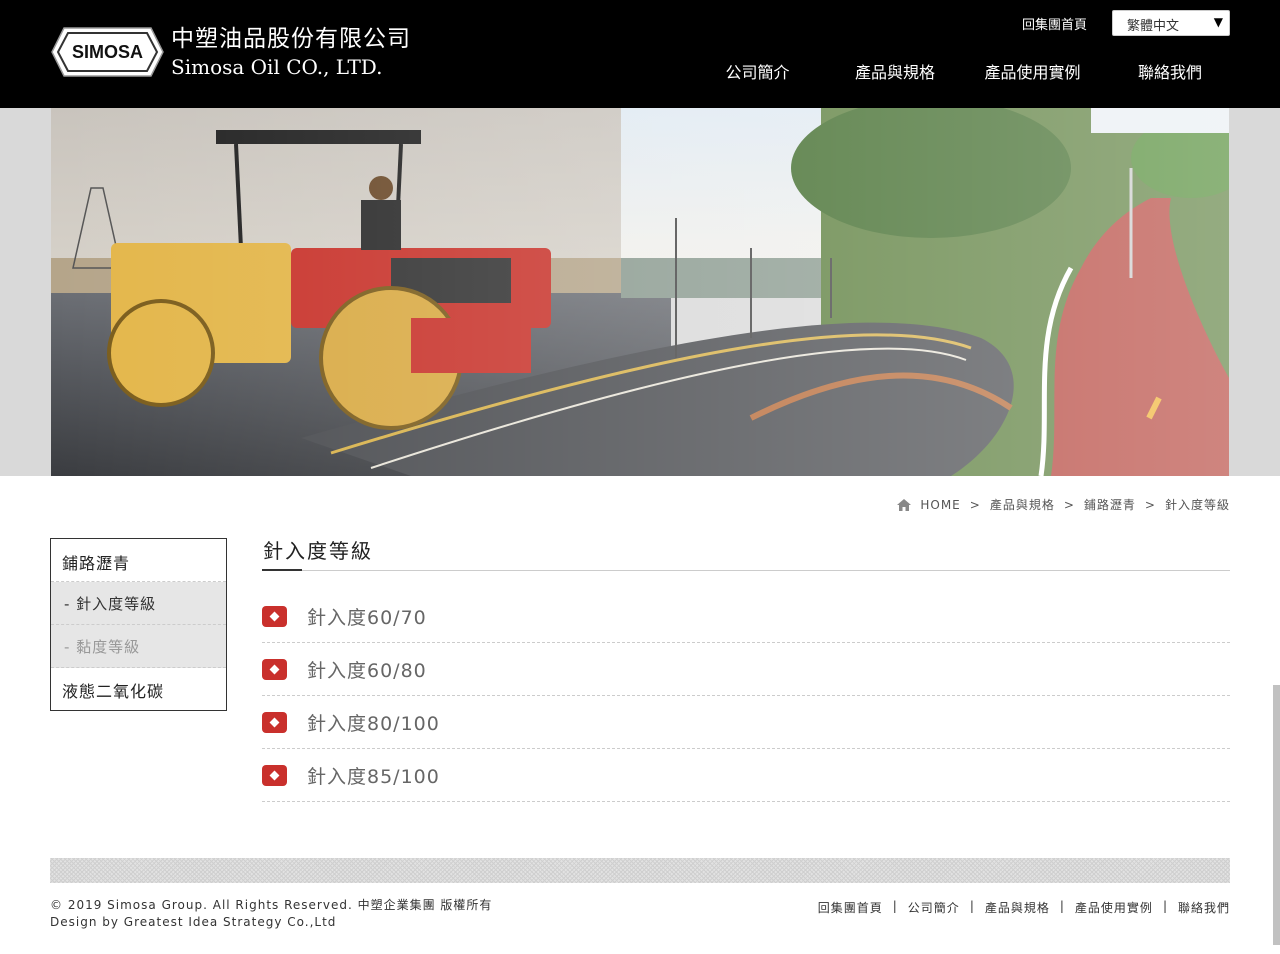  I want to click on simosa-logo-mark: SIMOSA, so click(107, 52).